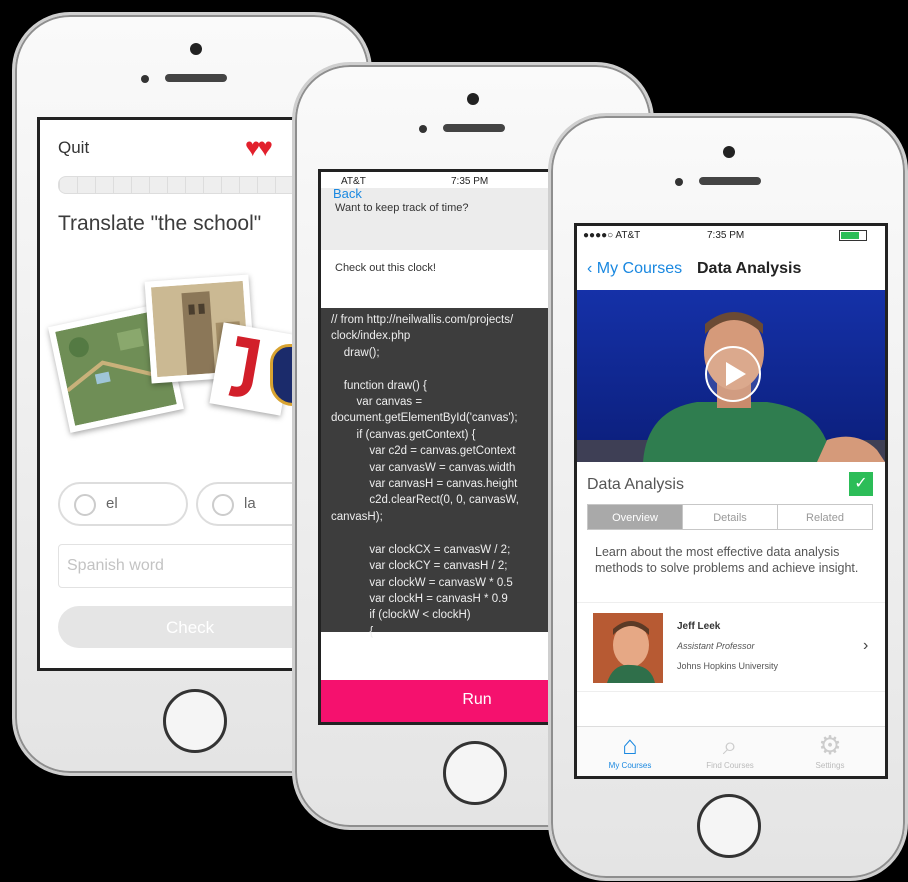  What do you see at coordinates (699, 626) in the screenshot?
I see `instructor-name: Jeff Leek` at bounding box center [699, 626].